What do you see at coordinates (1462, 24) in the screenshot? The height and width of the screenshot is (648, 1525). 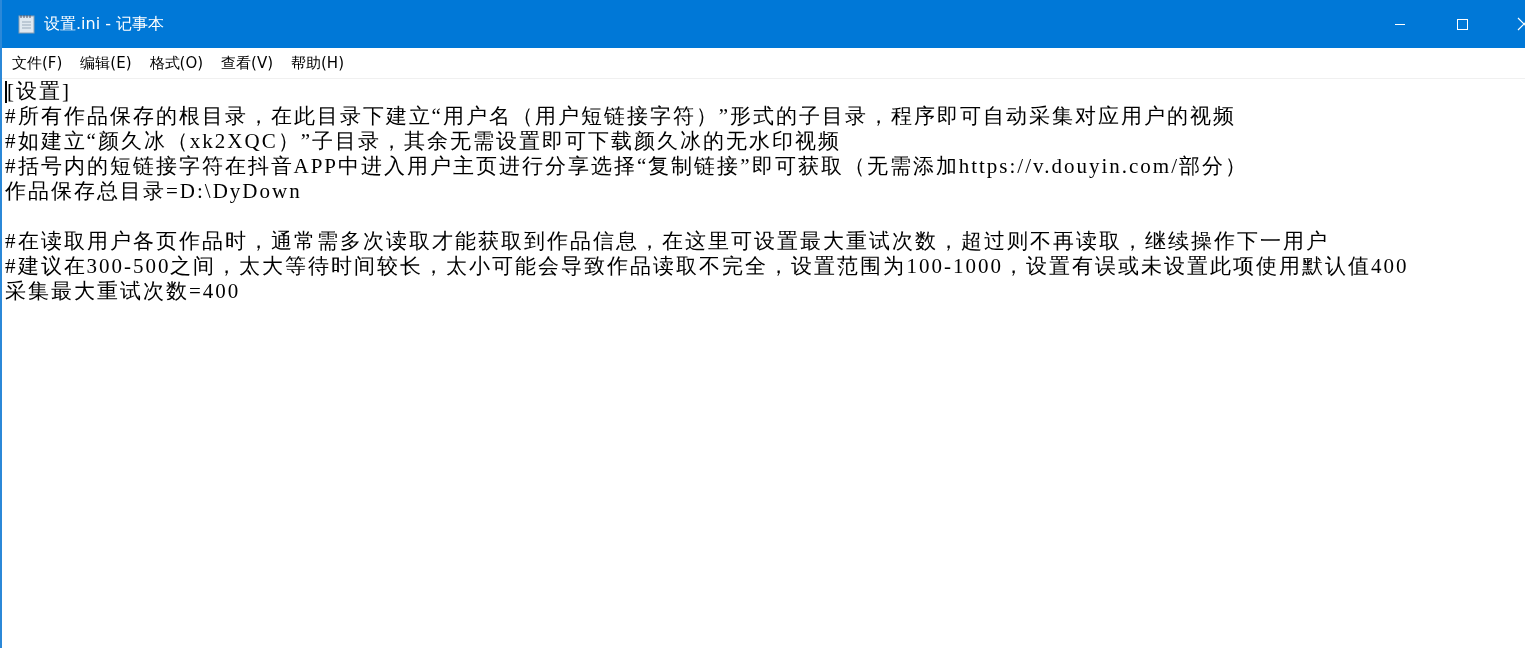 I see `maximize-icon` at bounding box center [1462, 24].